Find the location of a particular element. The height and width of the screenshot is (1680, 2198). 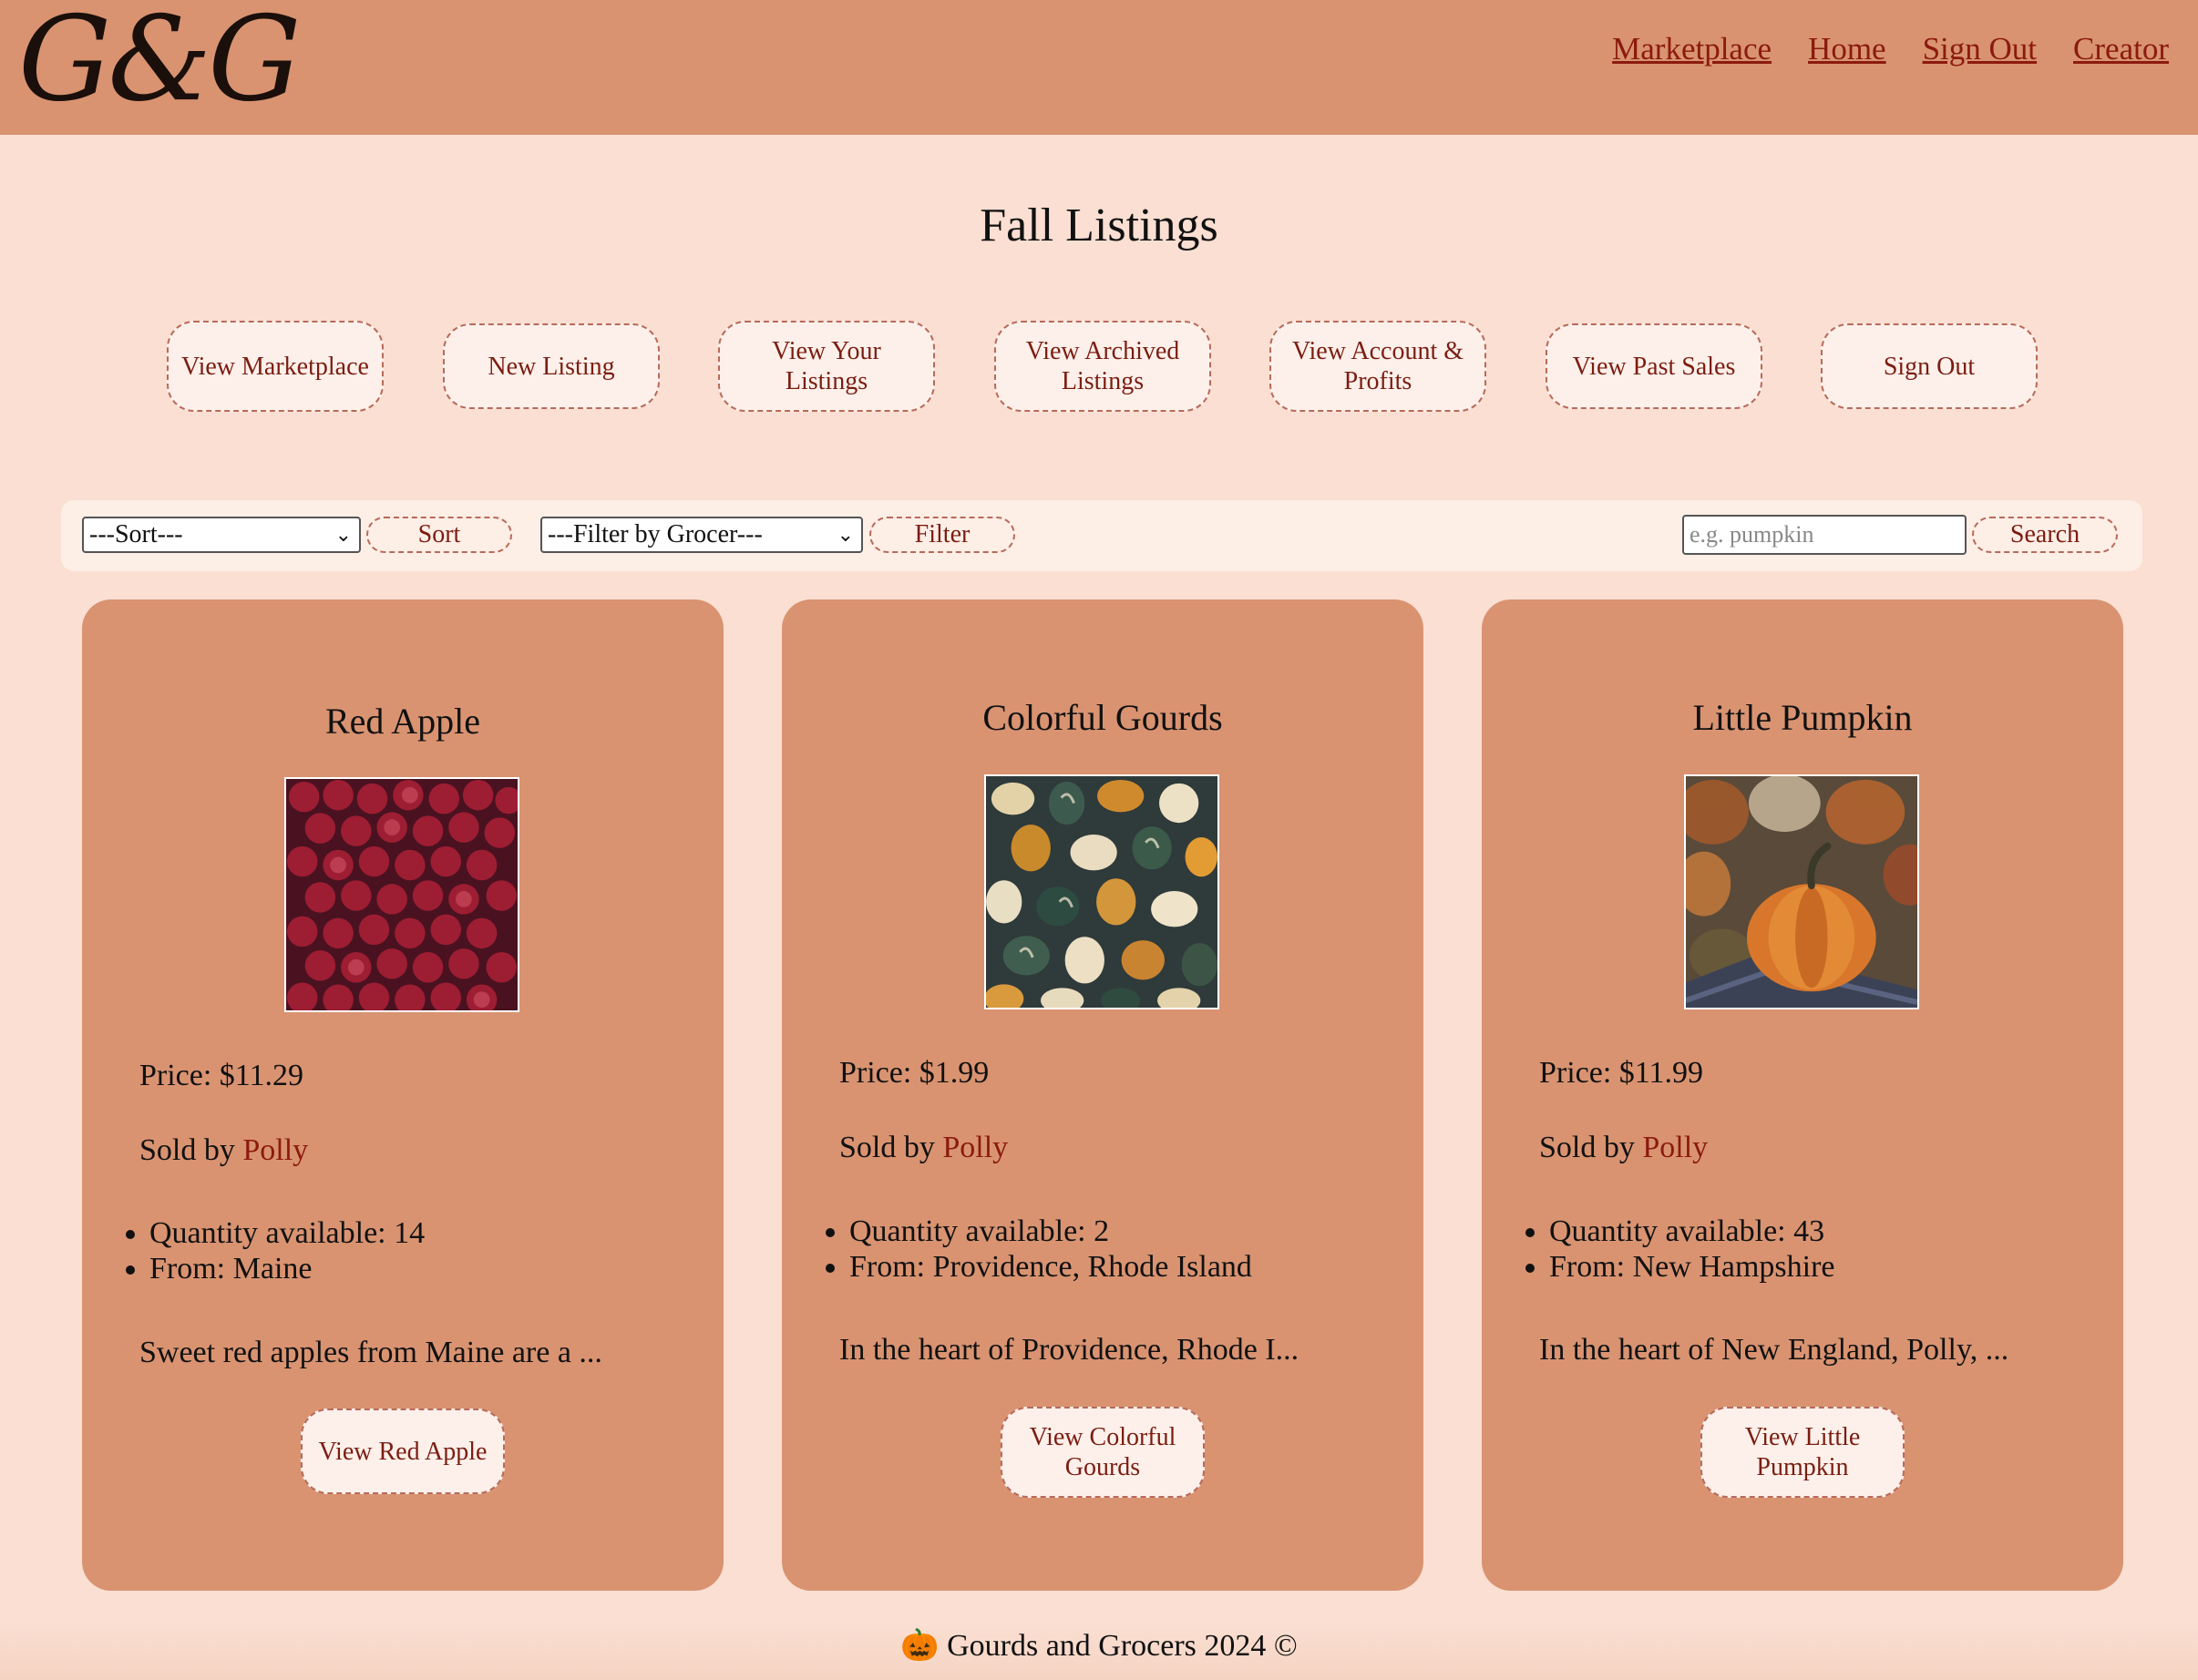

search-button: Search is located at coordinates (2045, 535).